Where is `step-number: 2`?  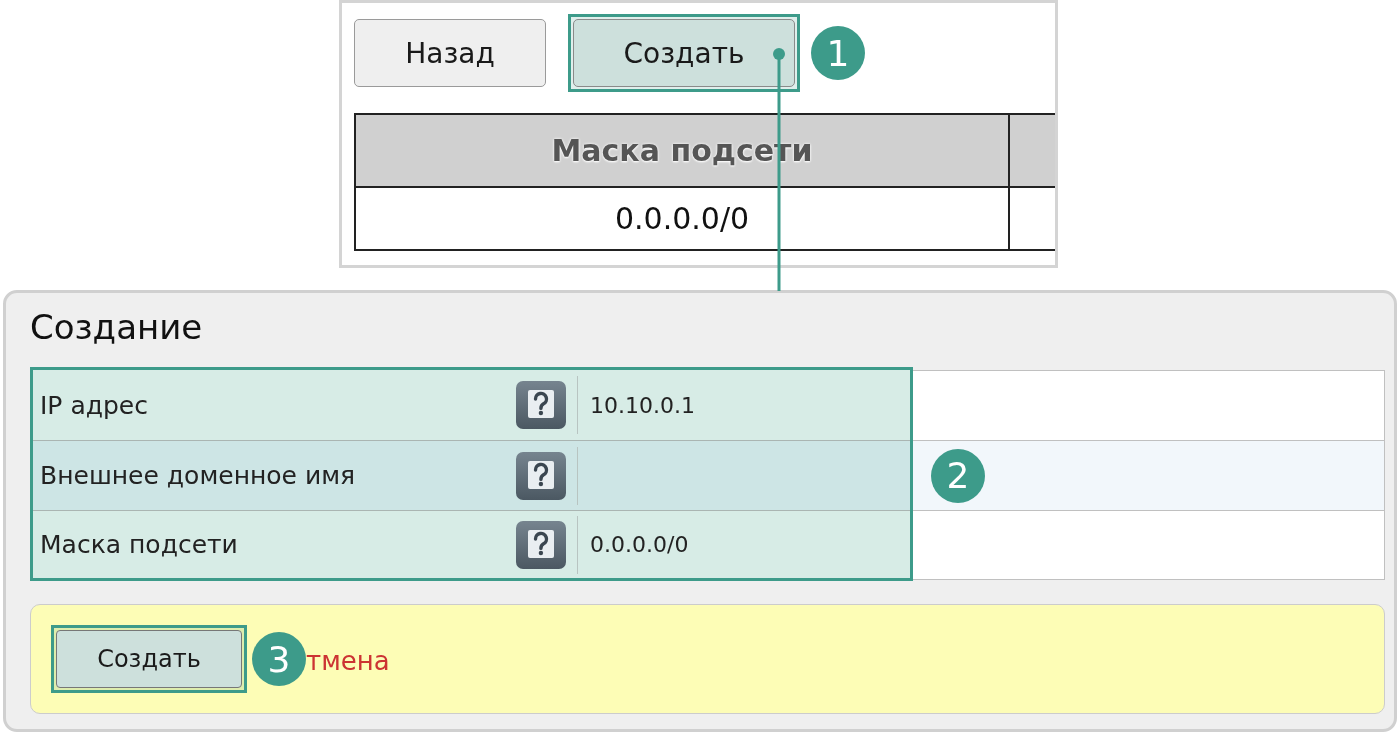 step-number: 2 is located at coordinates (958, 475).